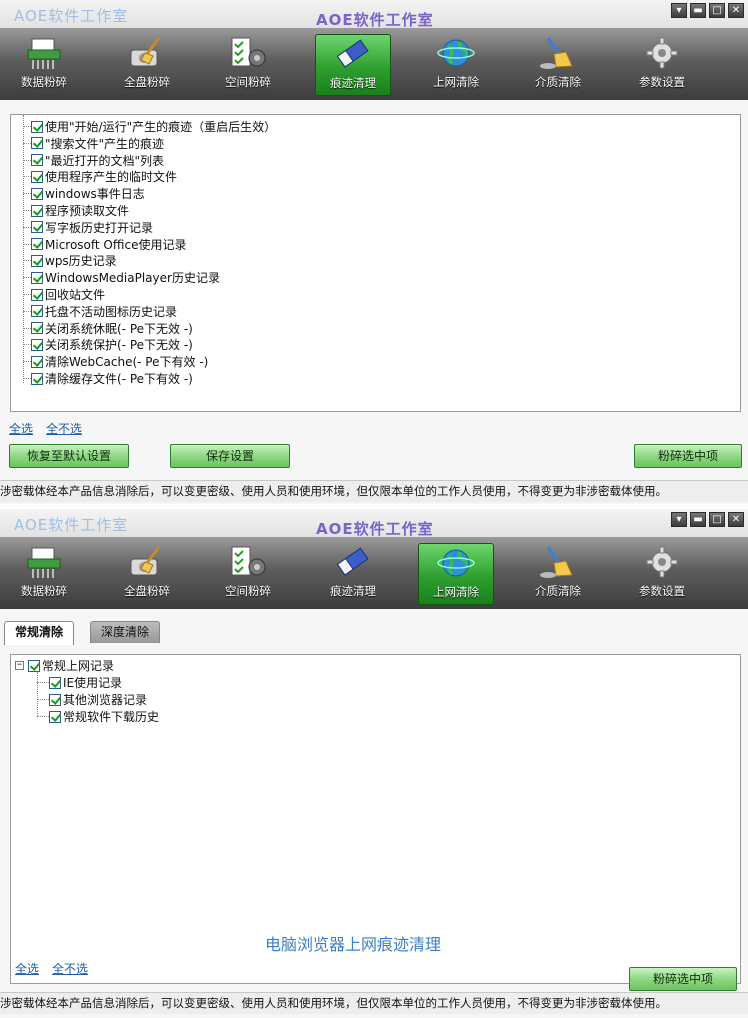  What do you see at coordinates (88, 193) in the screenshot?
I see `trace-item-row: windows事件日志` at bounding box center [88, 193].